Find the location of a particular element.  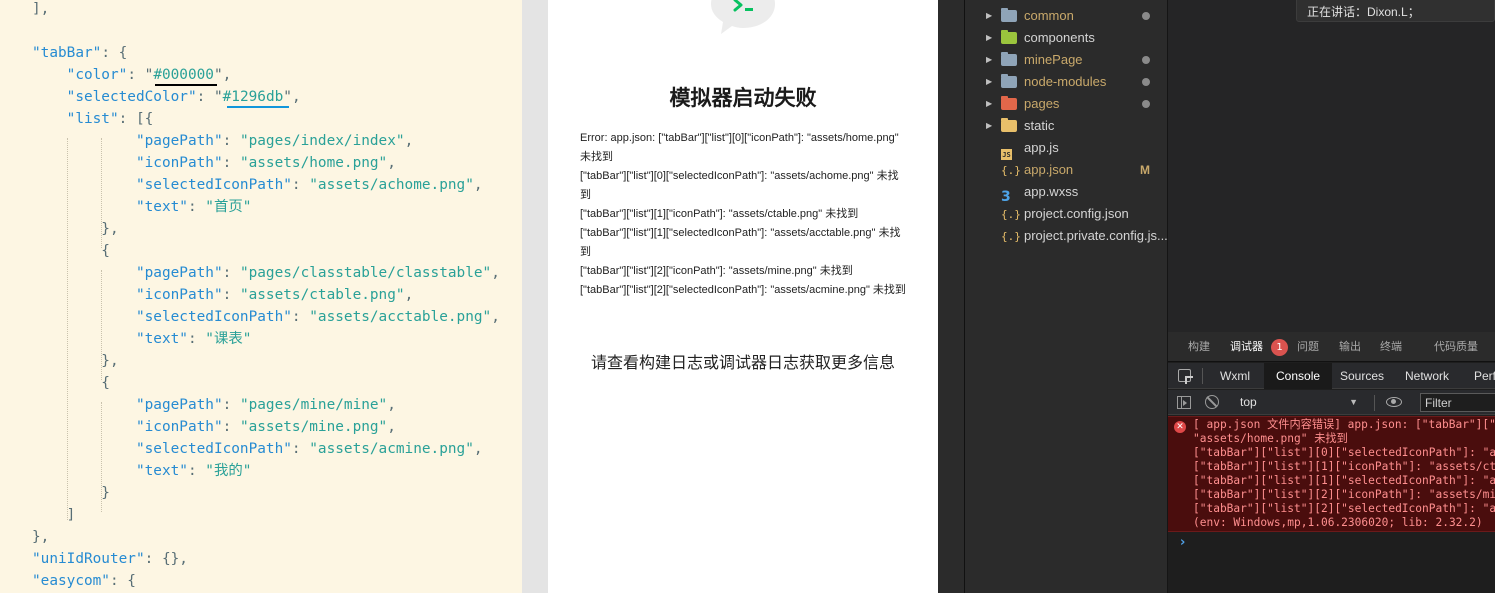

json-value: "assets/home.png" is located at coordinates (313, 163).